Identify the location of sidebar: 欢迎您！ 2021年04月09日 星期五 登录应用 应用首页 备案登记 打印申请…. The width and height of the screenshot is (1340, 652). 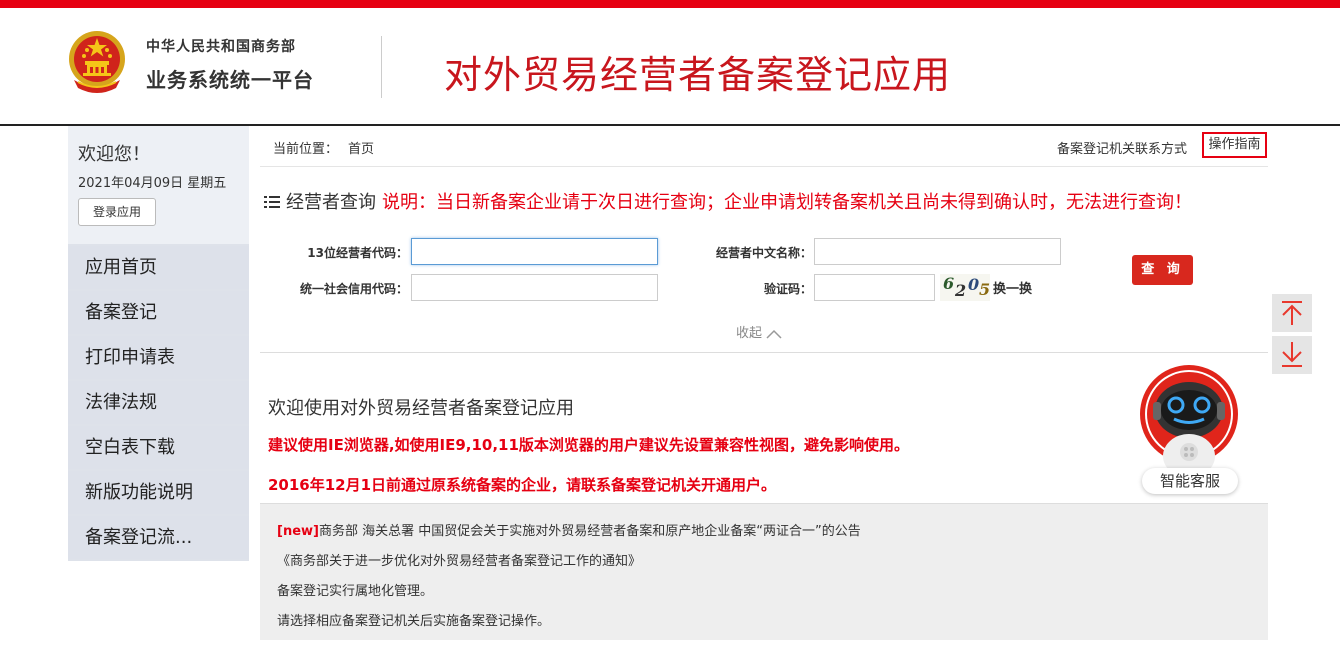
(158, 343).